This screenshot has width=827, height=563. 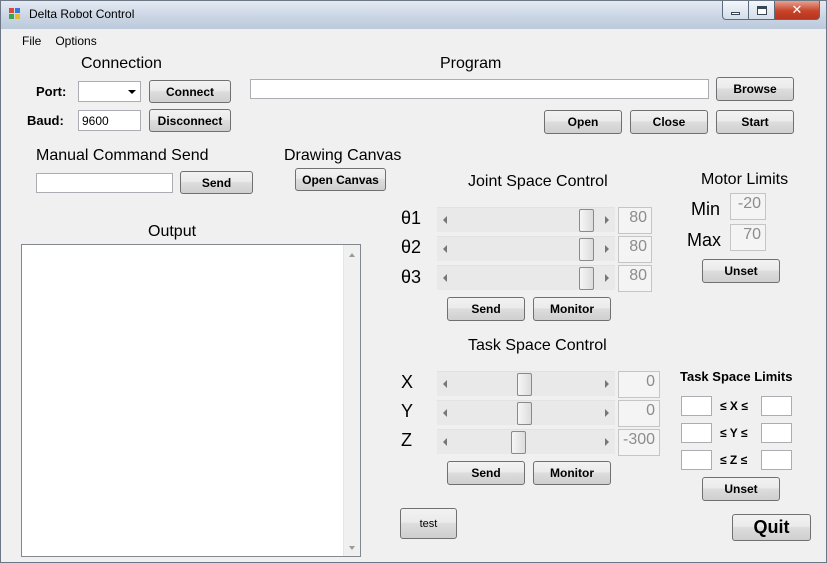 What do you see at coordinates (122, 155) in the screenshot?
I see `manual-command-title: Manual Command Send` at bounding box center [122, 155].